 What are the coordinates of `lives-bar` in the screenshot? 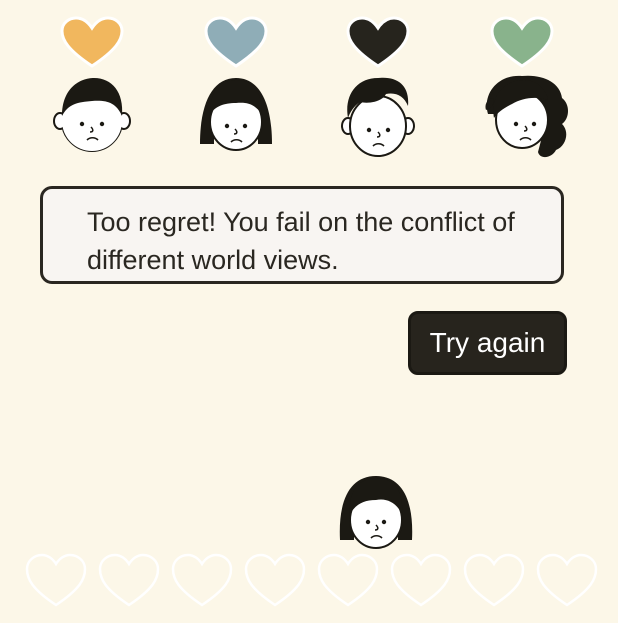 It's located at (312, 582).